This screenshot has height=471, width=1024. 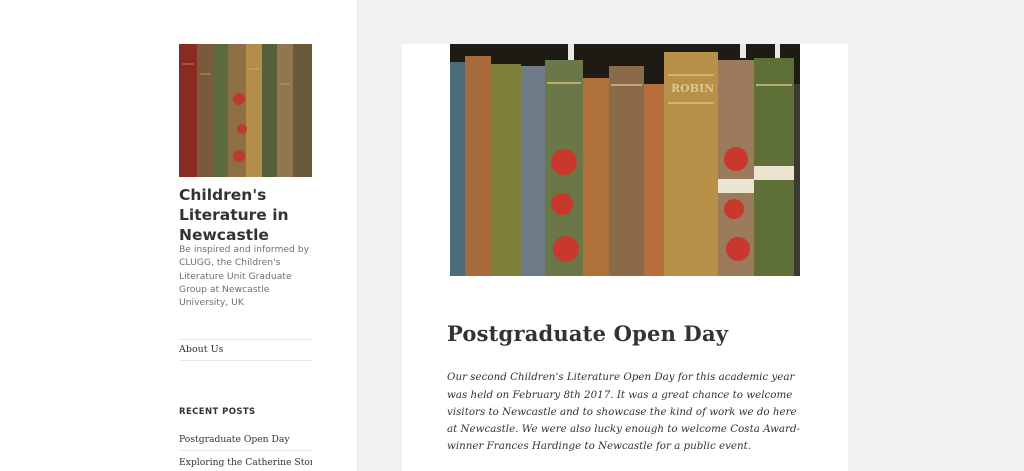 What do you see at coordinates (692, 88) in the screenshot?
I see `spine-text-robin: ROBIN` at bounding box center [692, 88].